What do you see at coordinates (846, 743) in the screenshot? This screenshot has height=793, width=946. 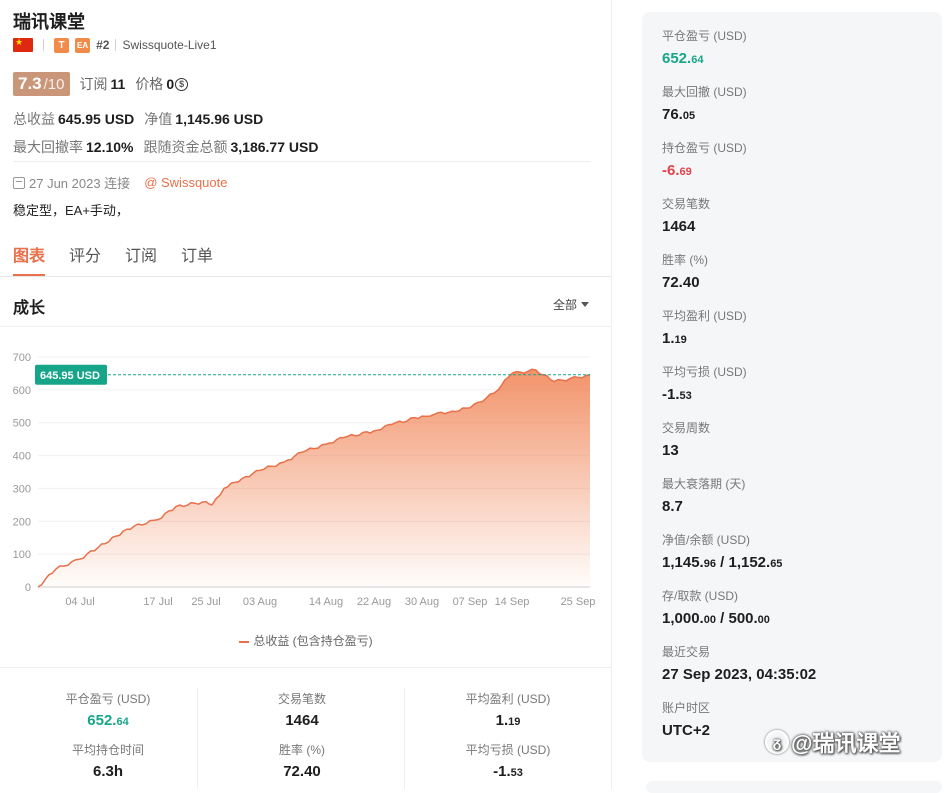 I see `watermark-text: @瑞讯课堂` at bounding box center [846, 743].